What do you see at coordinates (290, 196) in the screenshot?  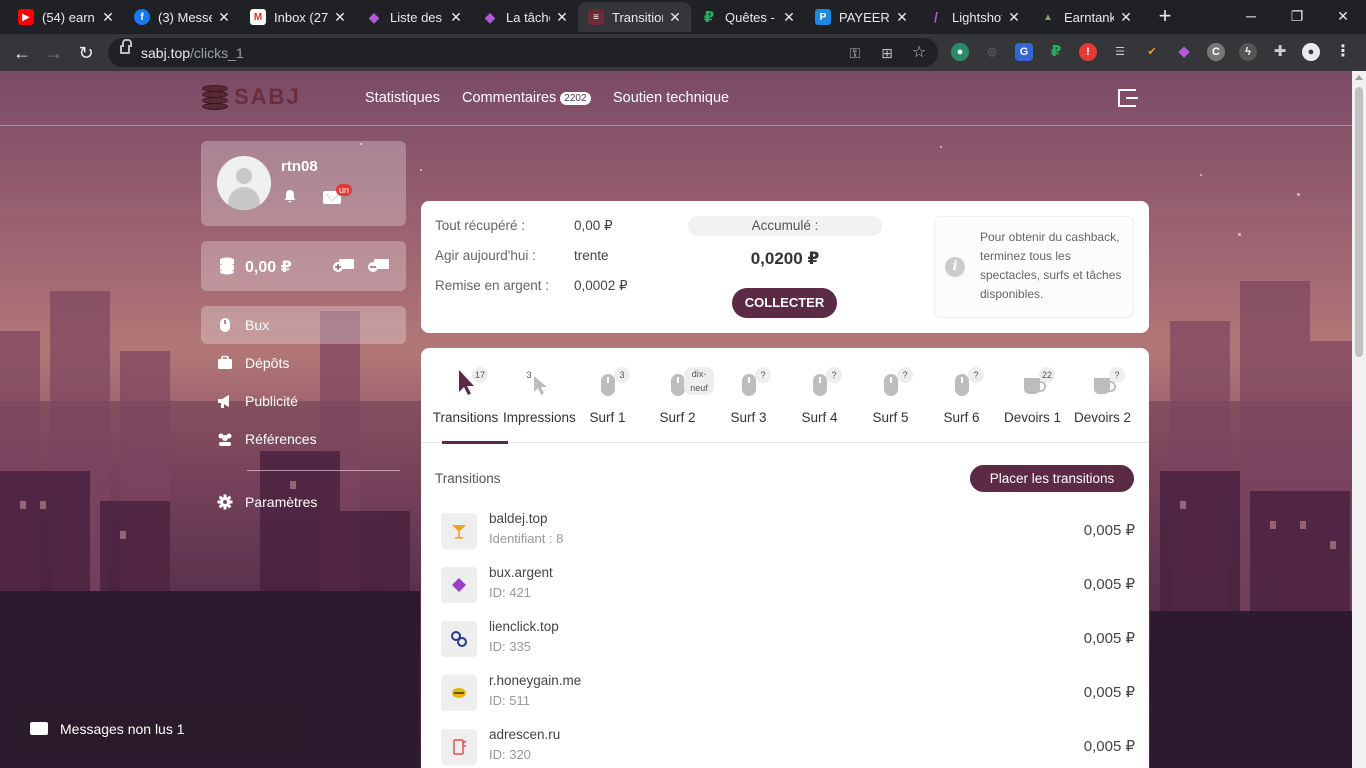 I see `bell-icon` at bounding box center [290, 196].